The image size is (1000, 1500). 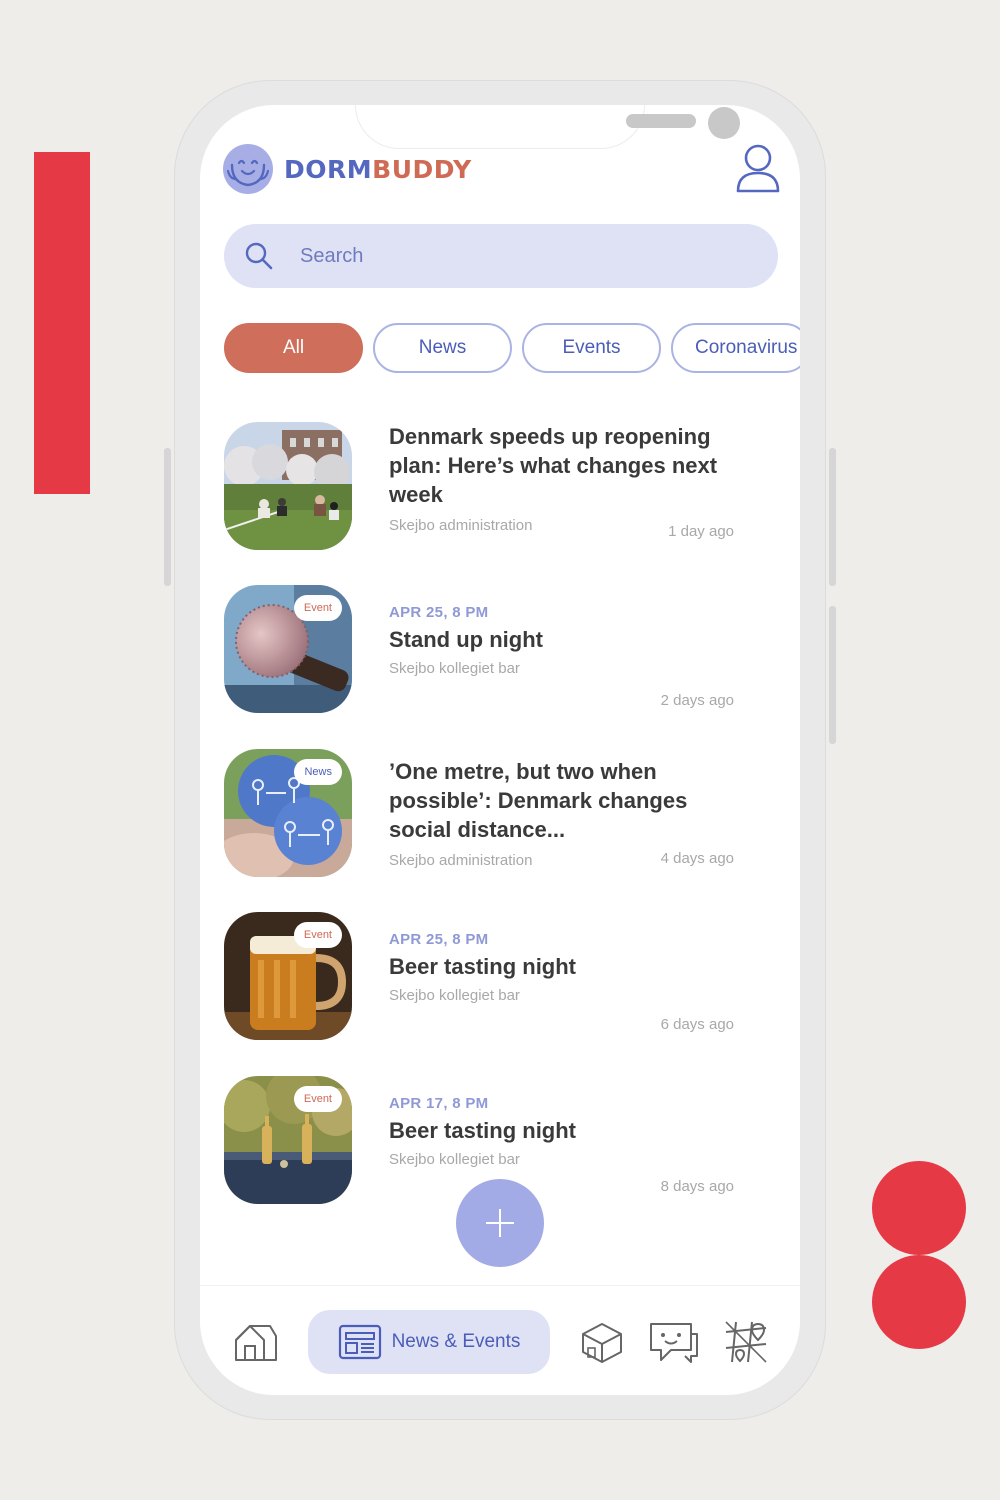 I want to click on user-icon, so click(x=758, y=169).